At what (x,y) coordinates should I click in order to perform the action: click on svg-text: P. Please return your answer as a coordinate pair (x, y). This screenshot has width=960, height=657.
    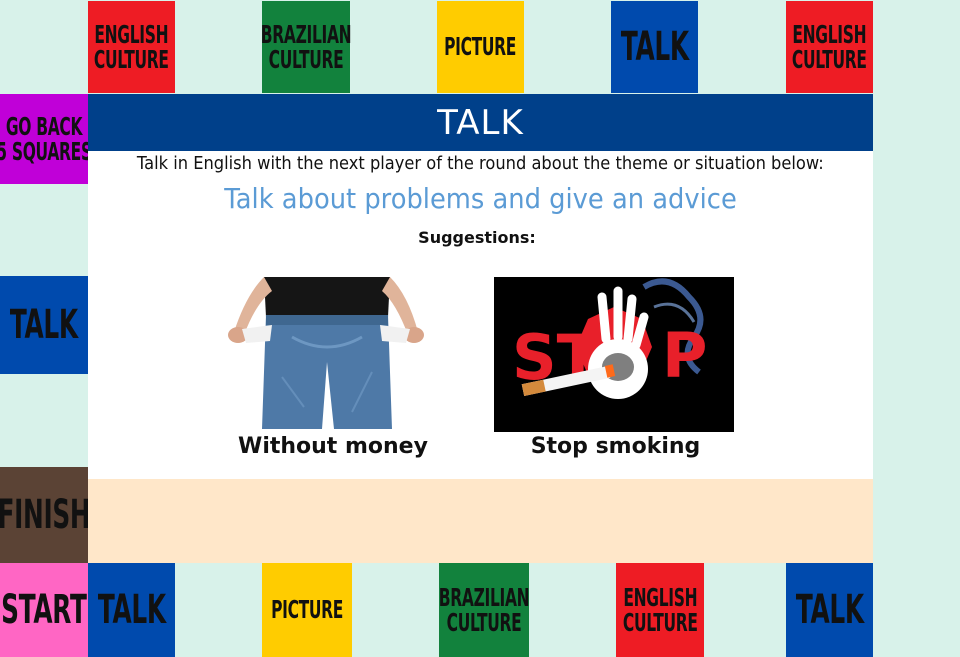
    Looking at the image, I should click on (684, 355).